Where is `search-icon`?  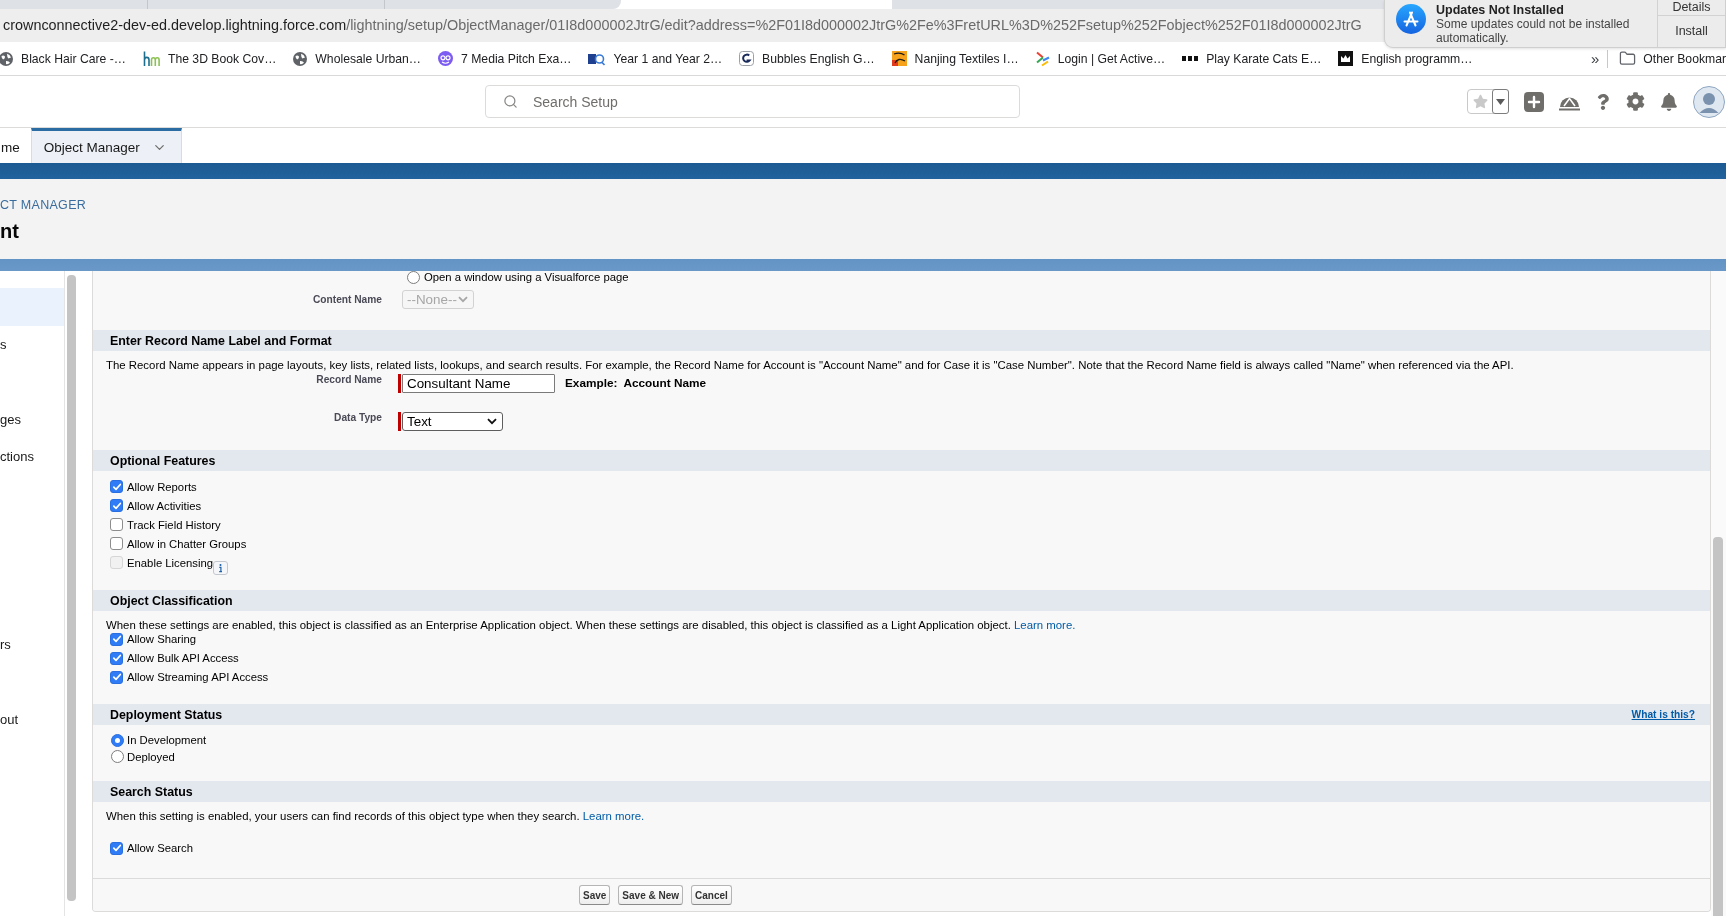 search-icon is located at coordinates (510, 101).